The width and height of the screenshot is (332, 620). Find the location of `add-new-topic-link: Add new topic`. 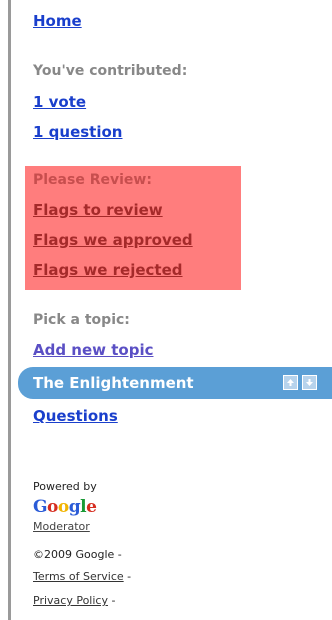

add-new-topic-link: Add new topic is located at coordinates (93, 350).